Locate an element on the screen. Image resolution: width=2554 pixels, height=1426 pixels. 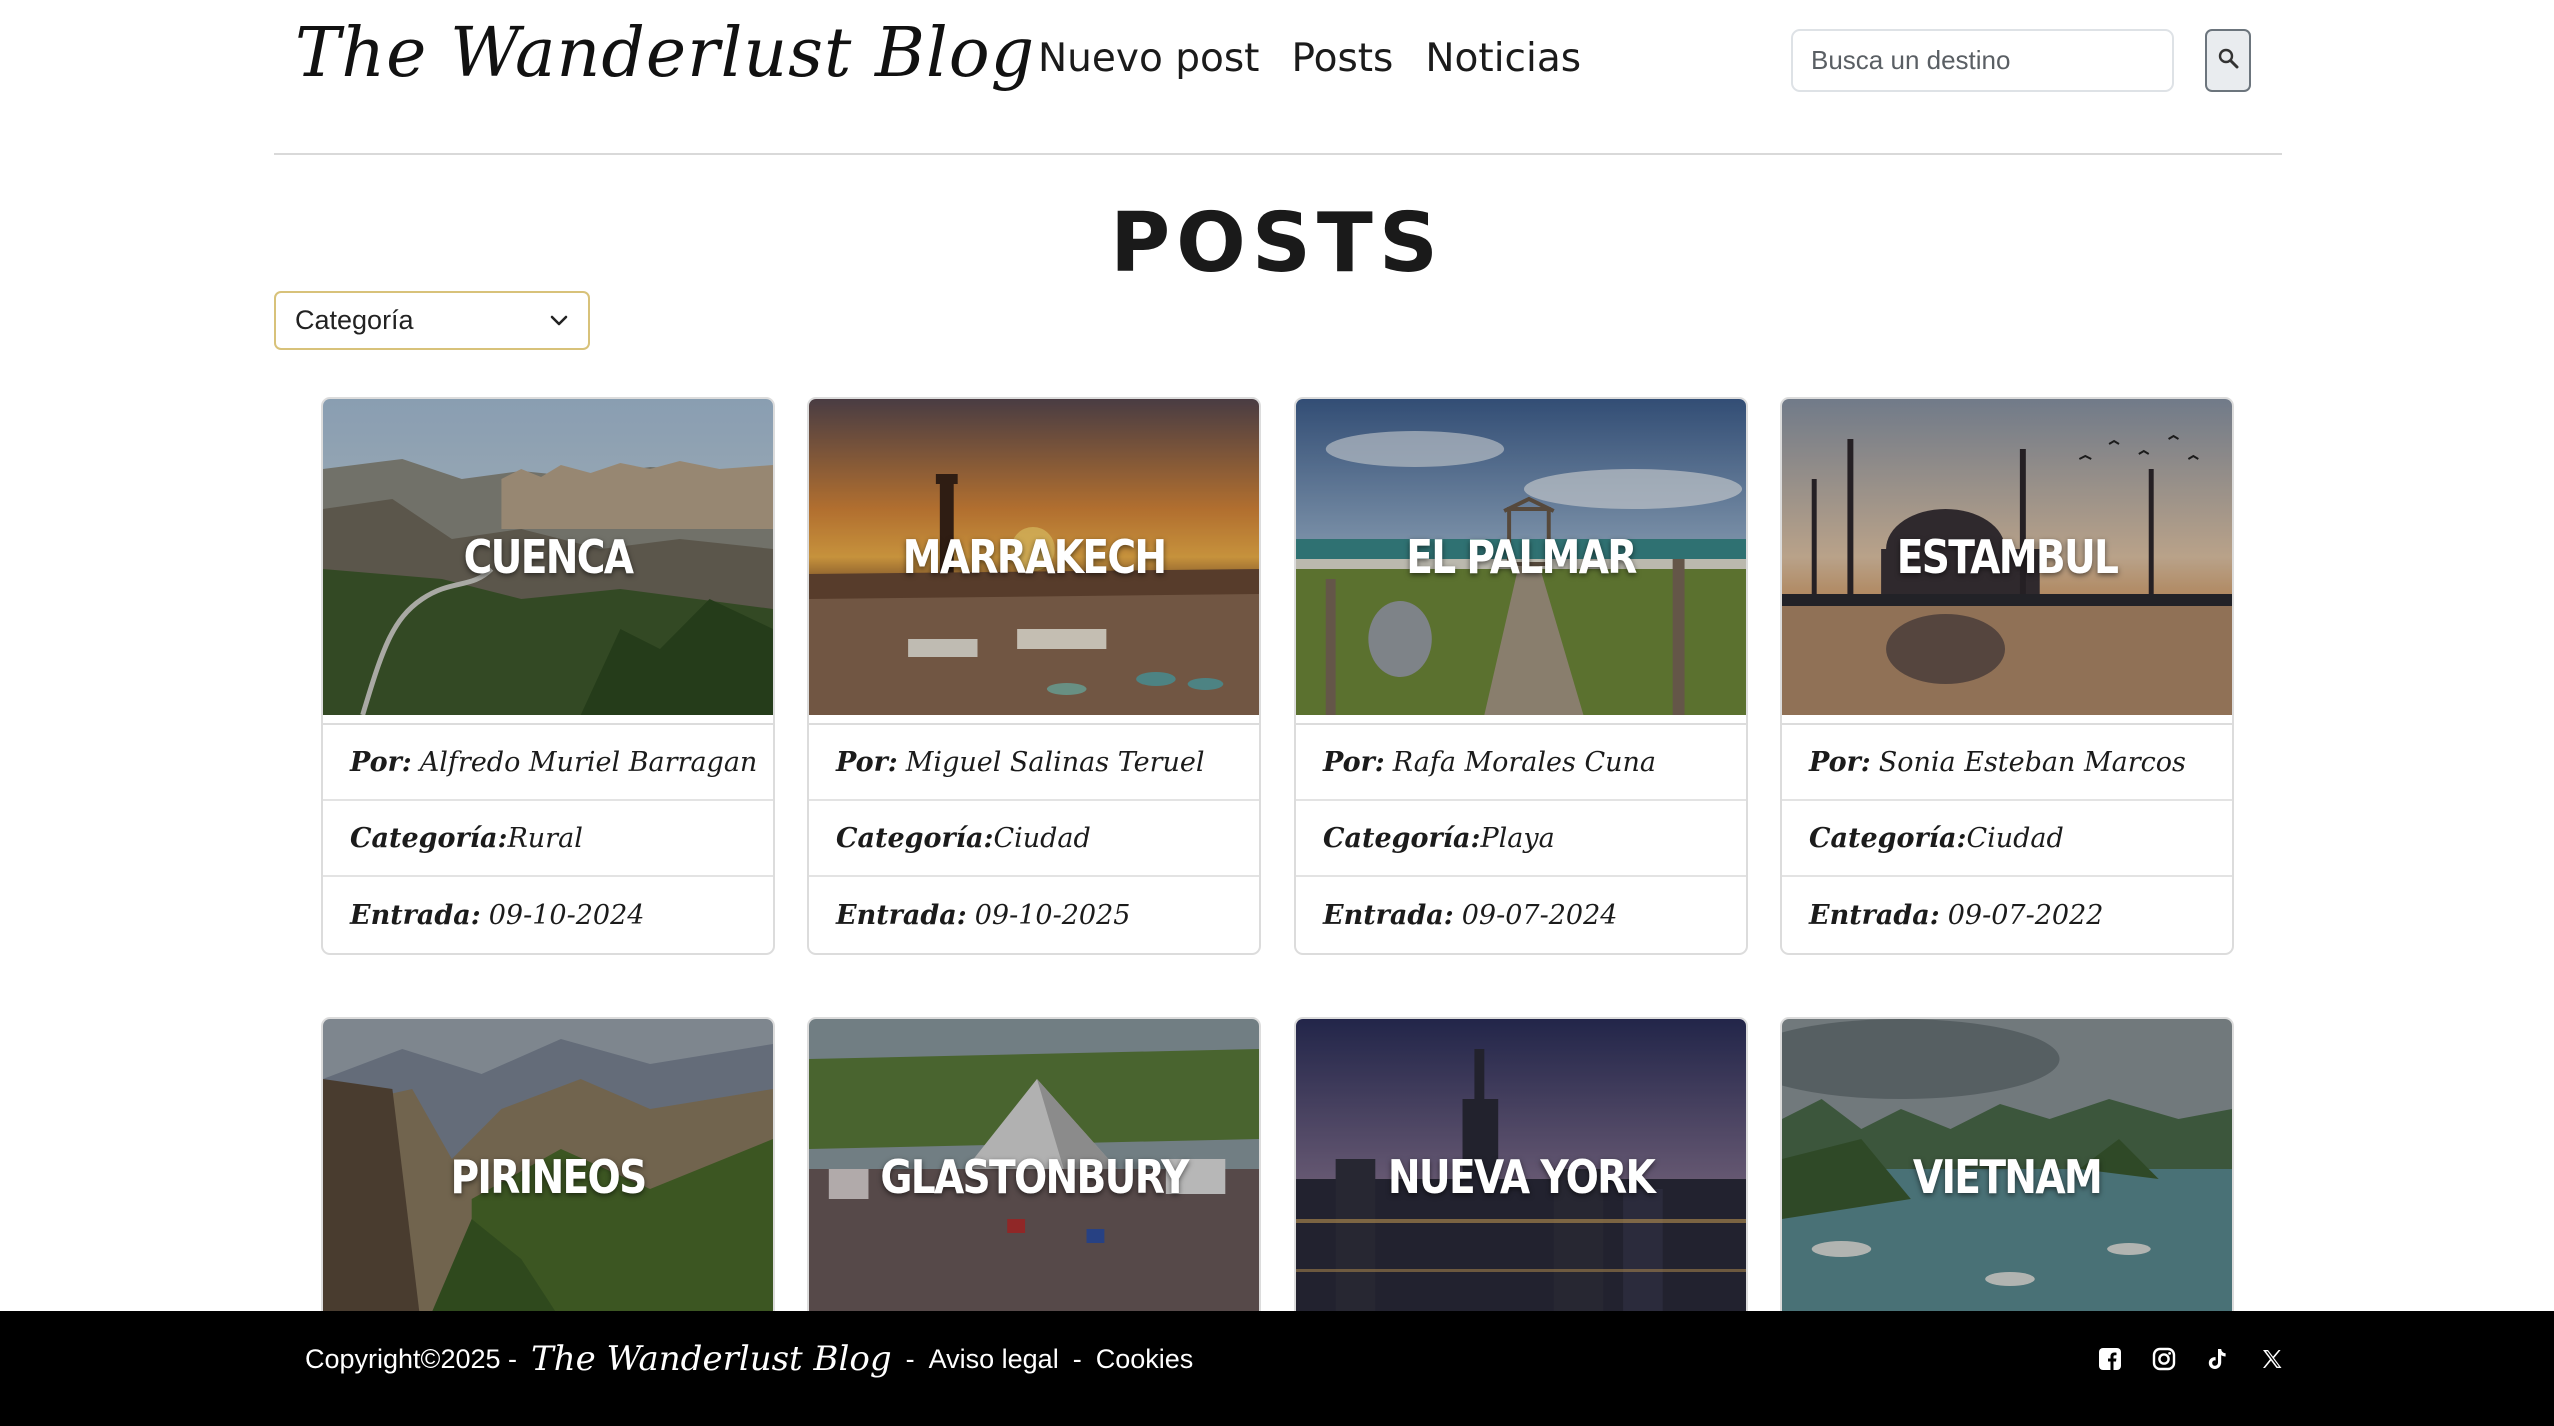
post-author-row: Por: Sonia Esteban Marcos is located at coordinates (2007, 763).